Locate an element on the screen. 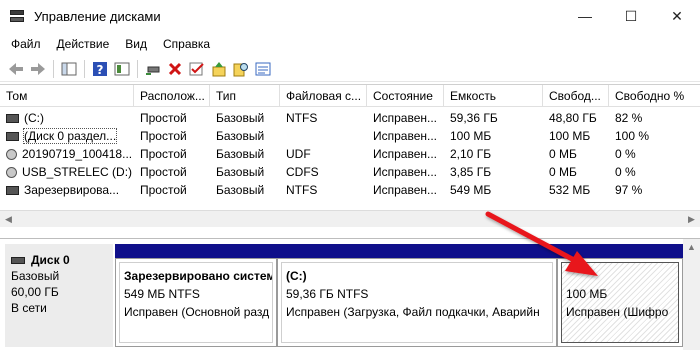 The height and width of the screenshot is (350, 700). scroll-left-icon: ◀ is located at coordinates (8, 219).